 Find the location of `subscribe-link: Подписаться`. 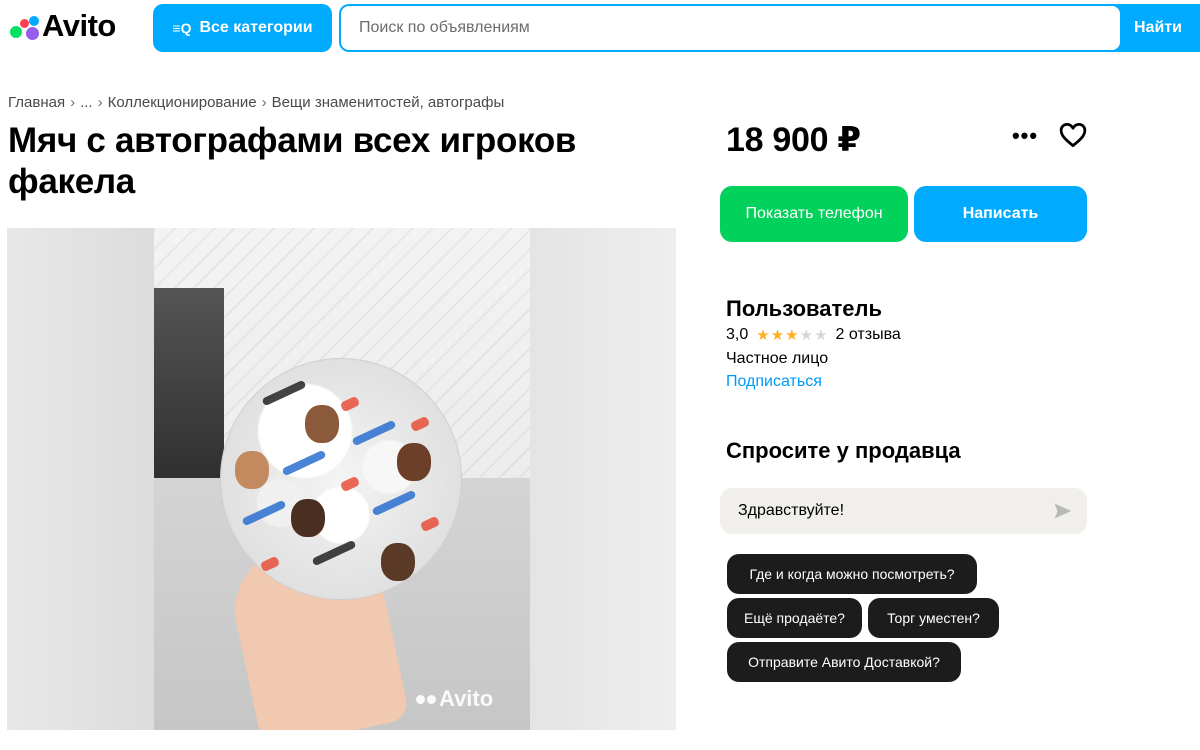

subscribe-link: Подписаться is located at coordinates (774, 382).